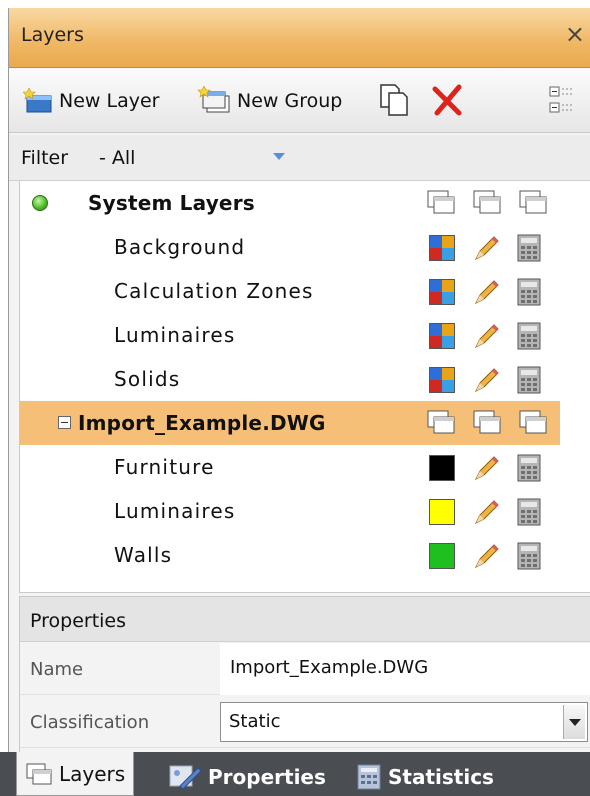 The image size is (590, 796). I want to click on classification-select: Static, so click(404, 722).